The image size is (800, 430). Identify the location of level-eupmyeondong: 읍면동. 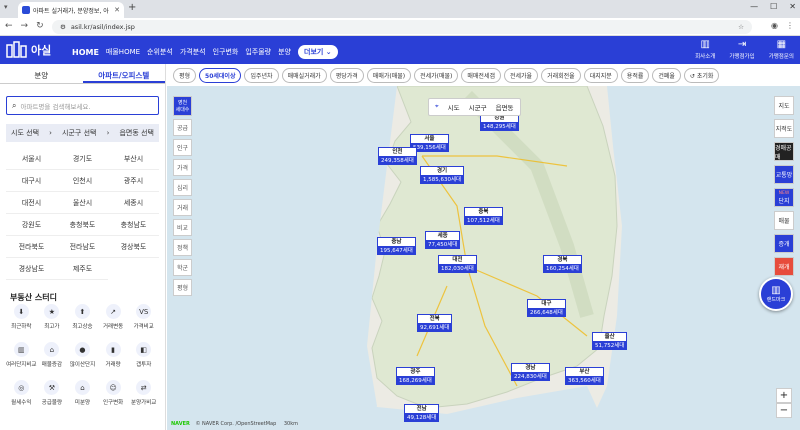
(505, 107).